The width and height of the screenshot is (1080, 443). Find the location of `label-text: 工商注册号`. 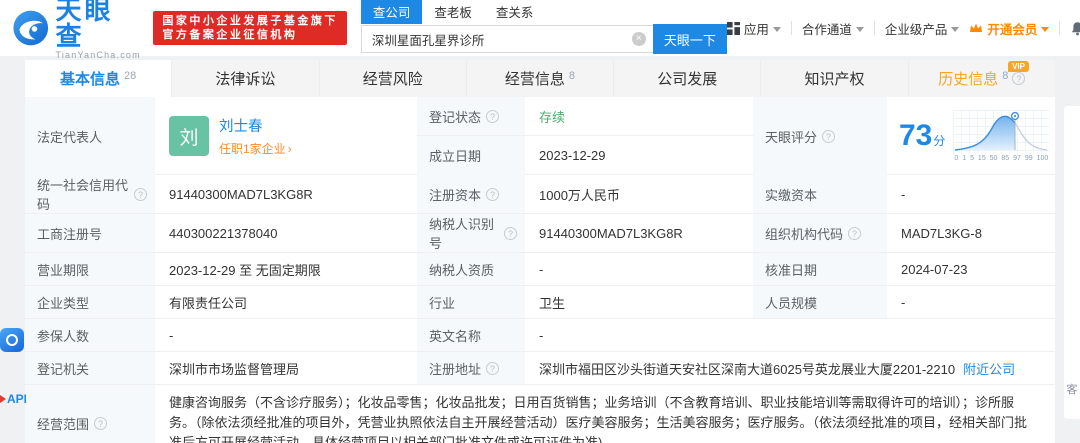

label-text: 工商注册号 is located at coordinates (70, 234).